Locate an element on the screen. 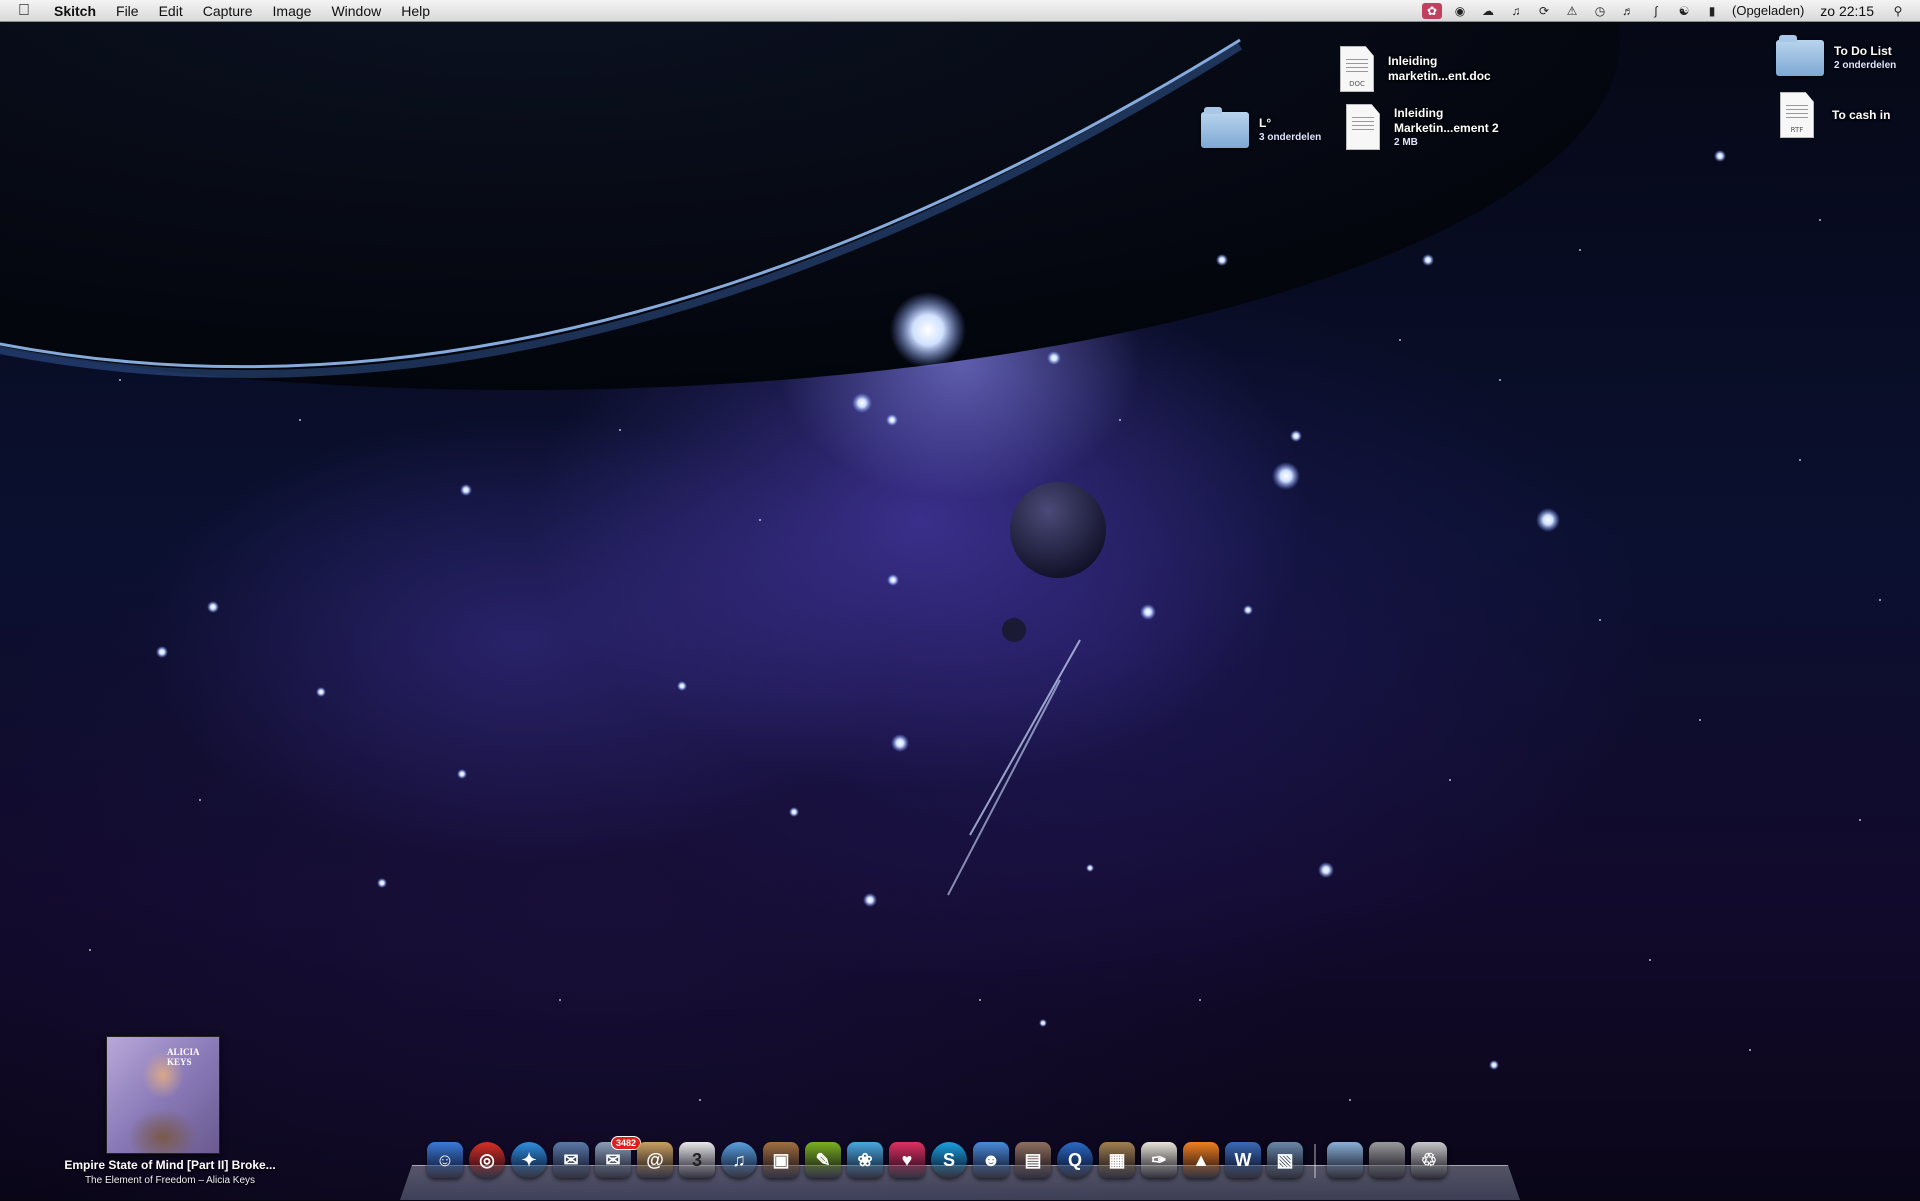  preview-glyph: ▧ is located at coordinates (1285, 1159).